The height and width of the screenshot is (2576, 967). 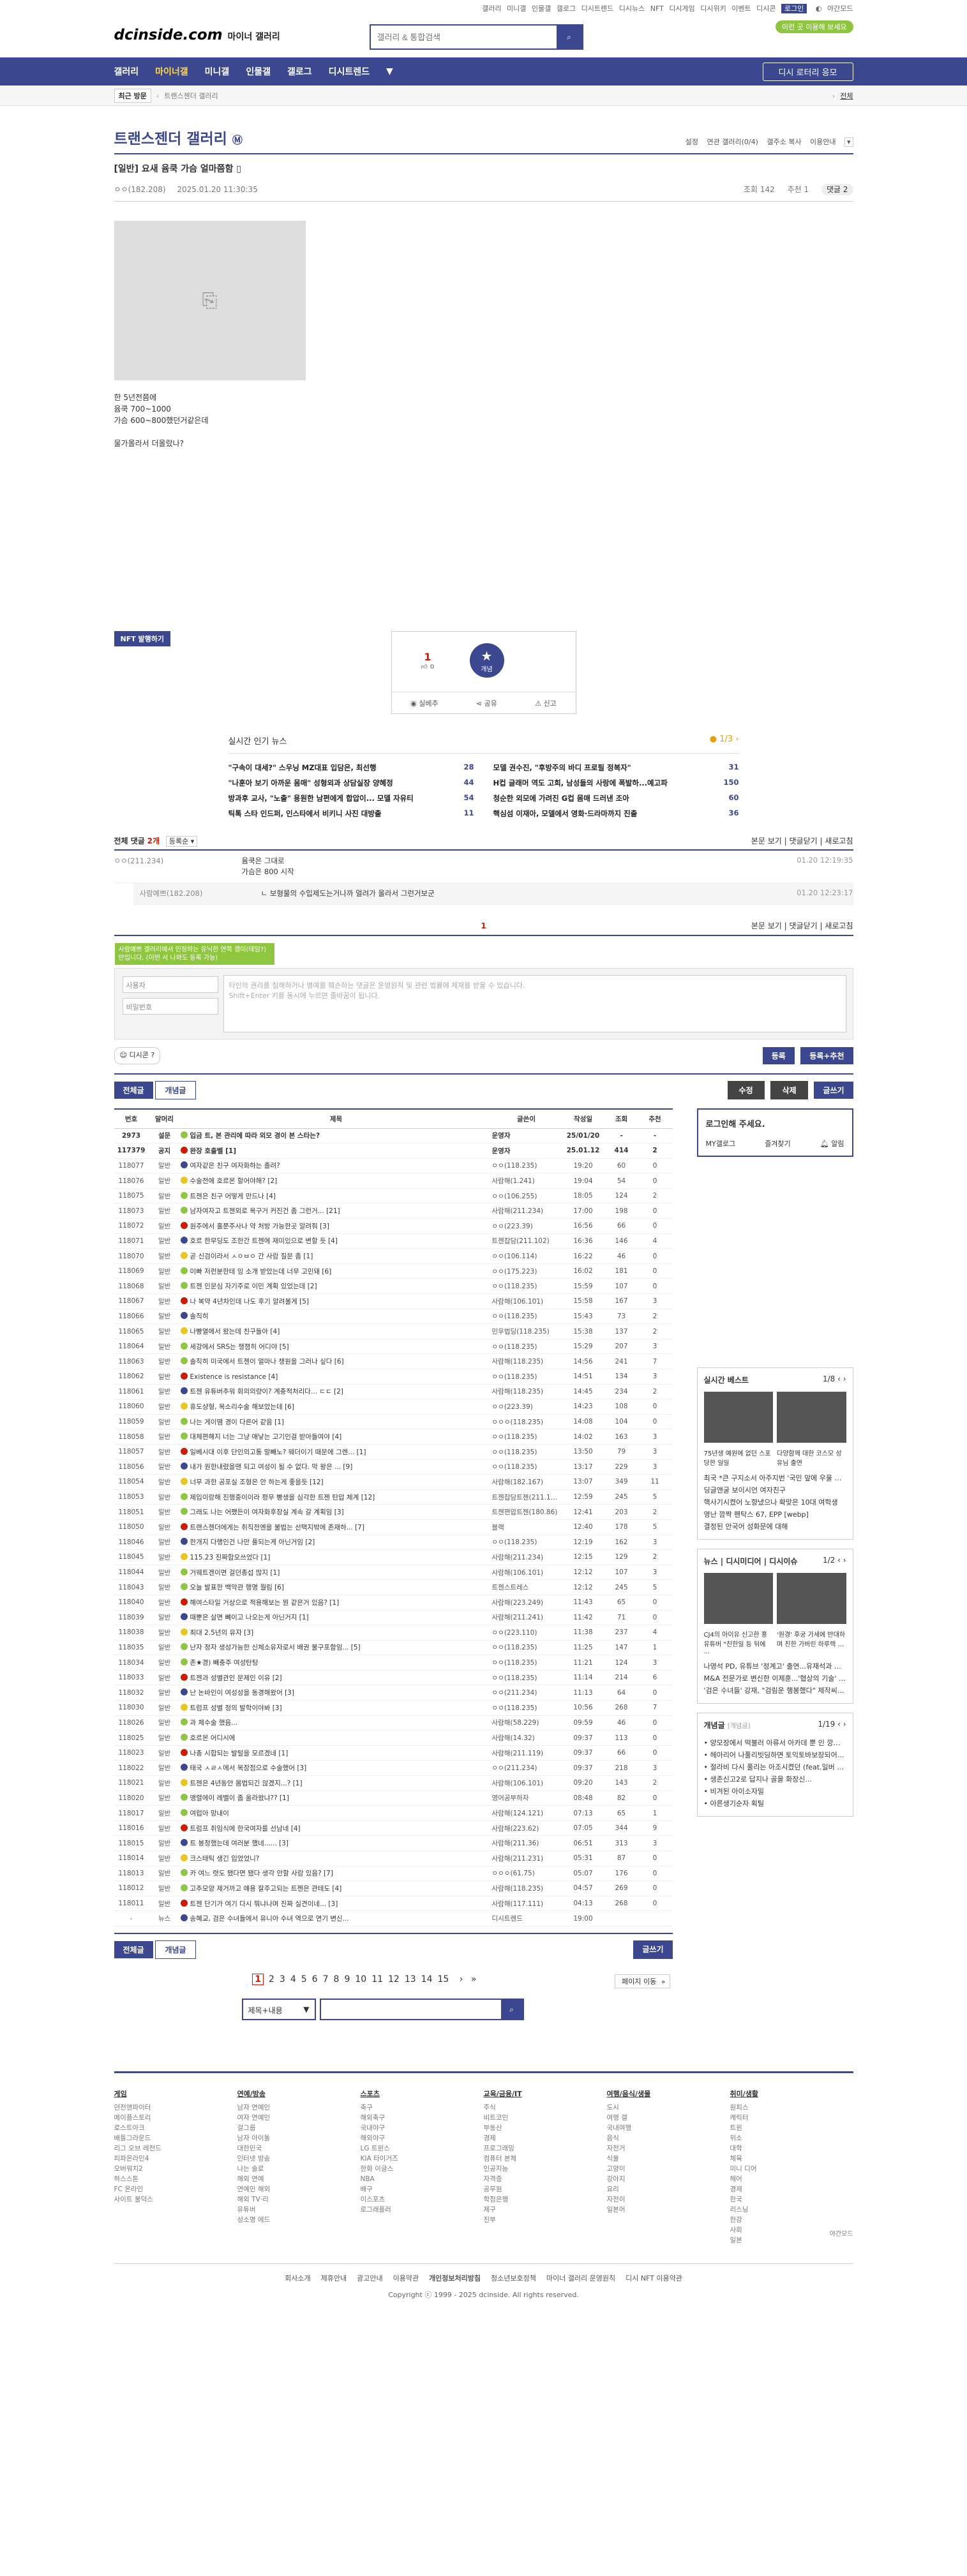 I want to click on comment-submit-rec-button: 등록+추천, so click(x=826, y=1055).